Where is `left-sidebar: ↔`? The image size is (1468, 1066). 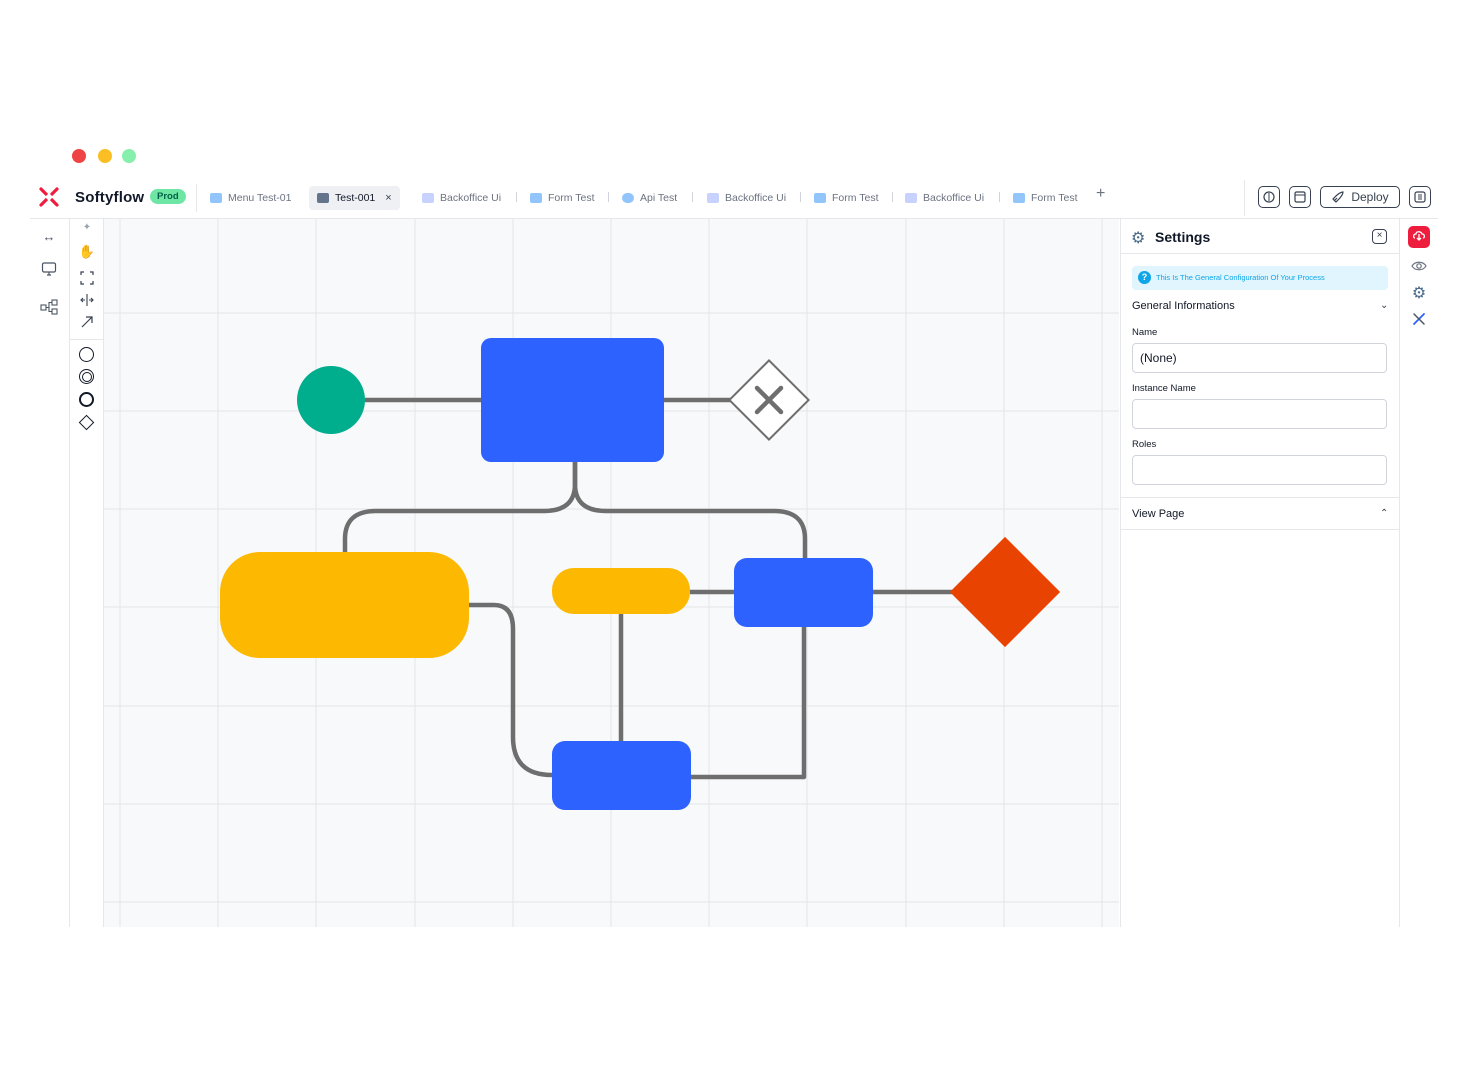
left-sidebar: ↔ is located at coordinates (50, 573).